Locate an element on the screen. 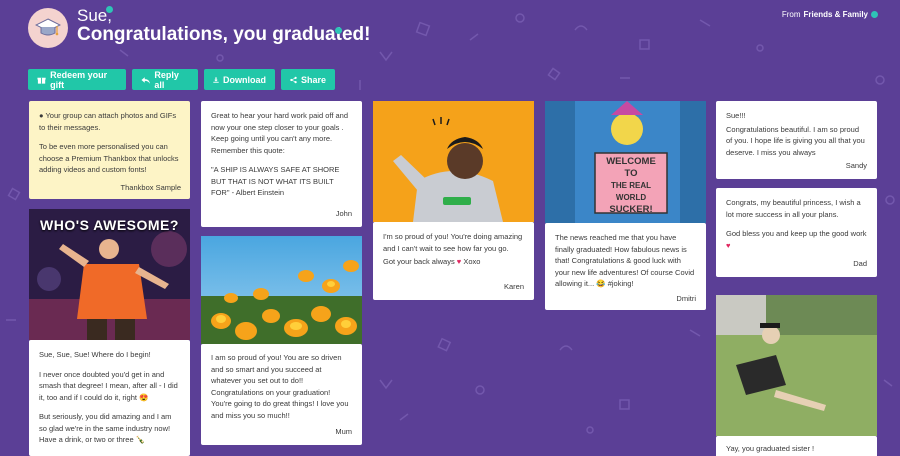  message-text: Yay, you graduated sister ! is located at coordinates (770, 448).